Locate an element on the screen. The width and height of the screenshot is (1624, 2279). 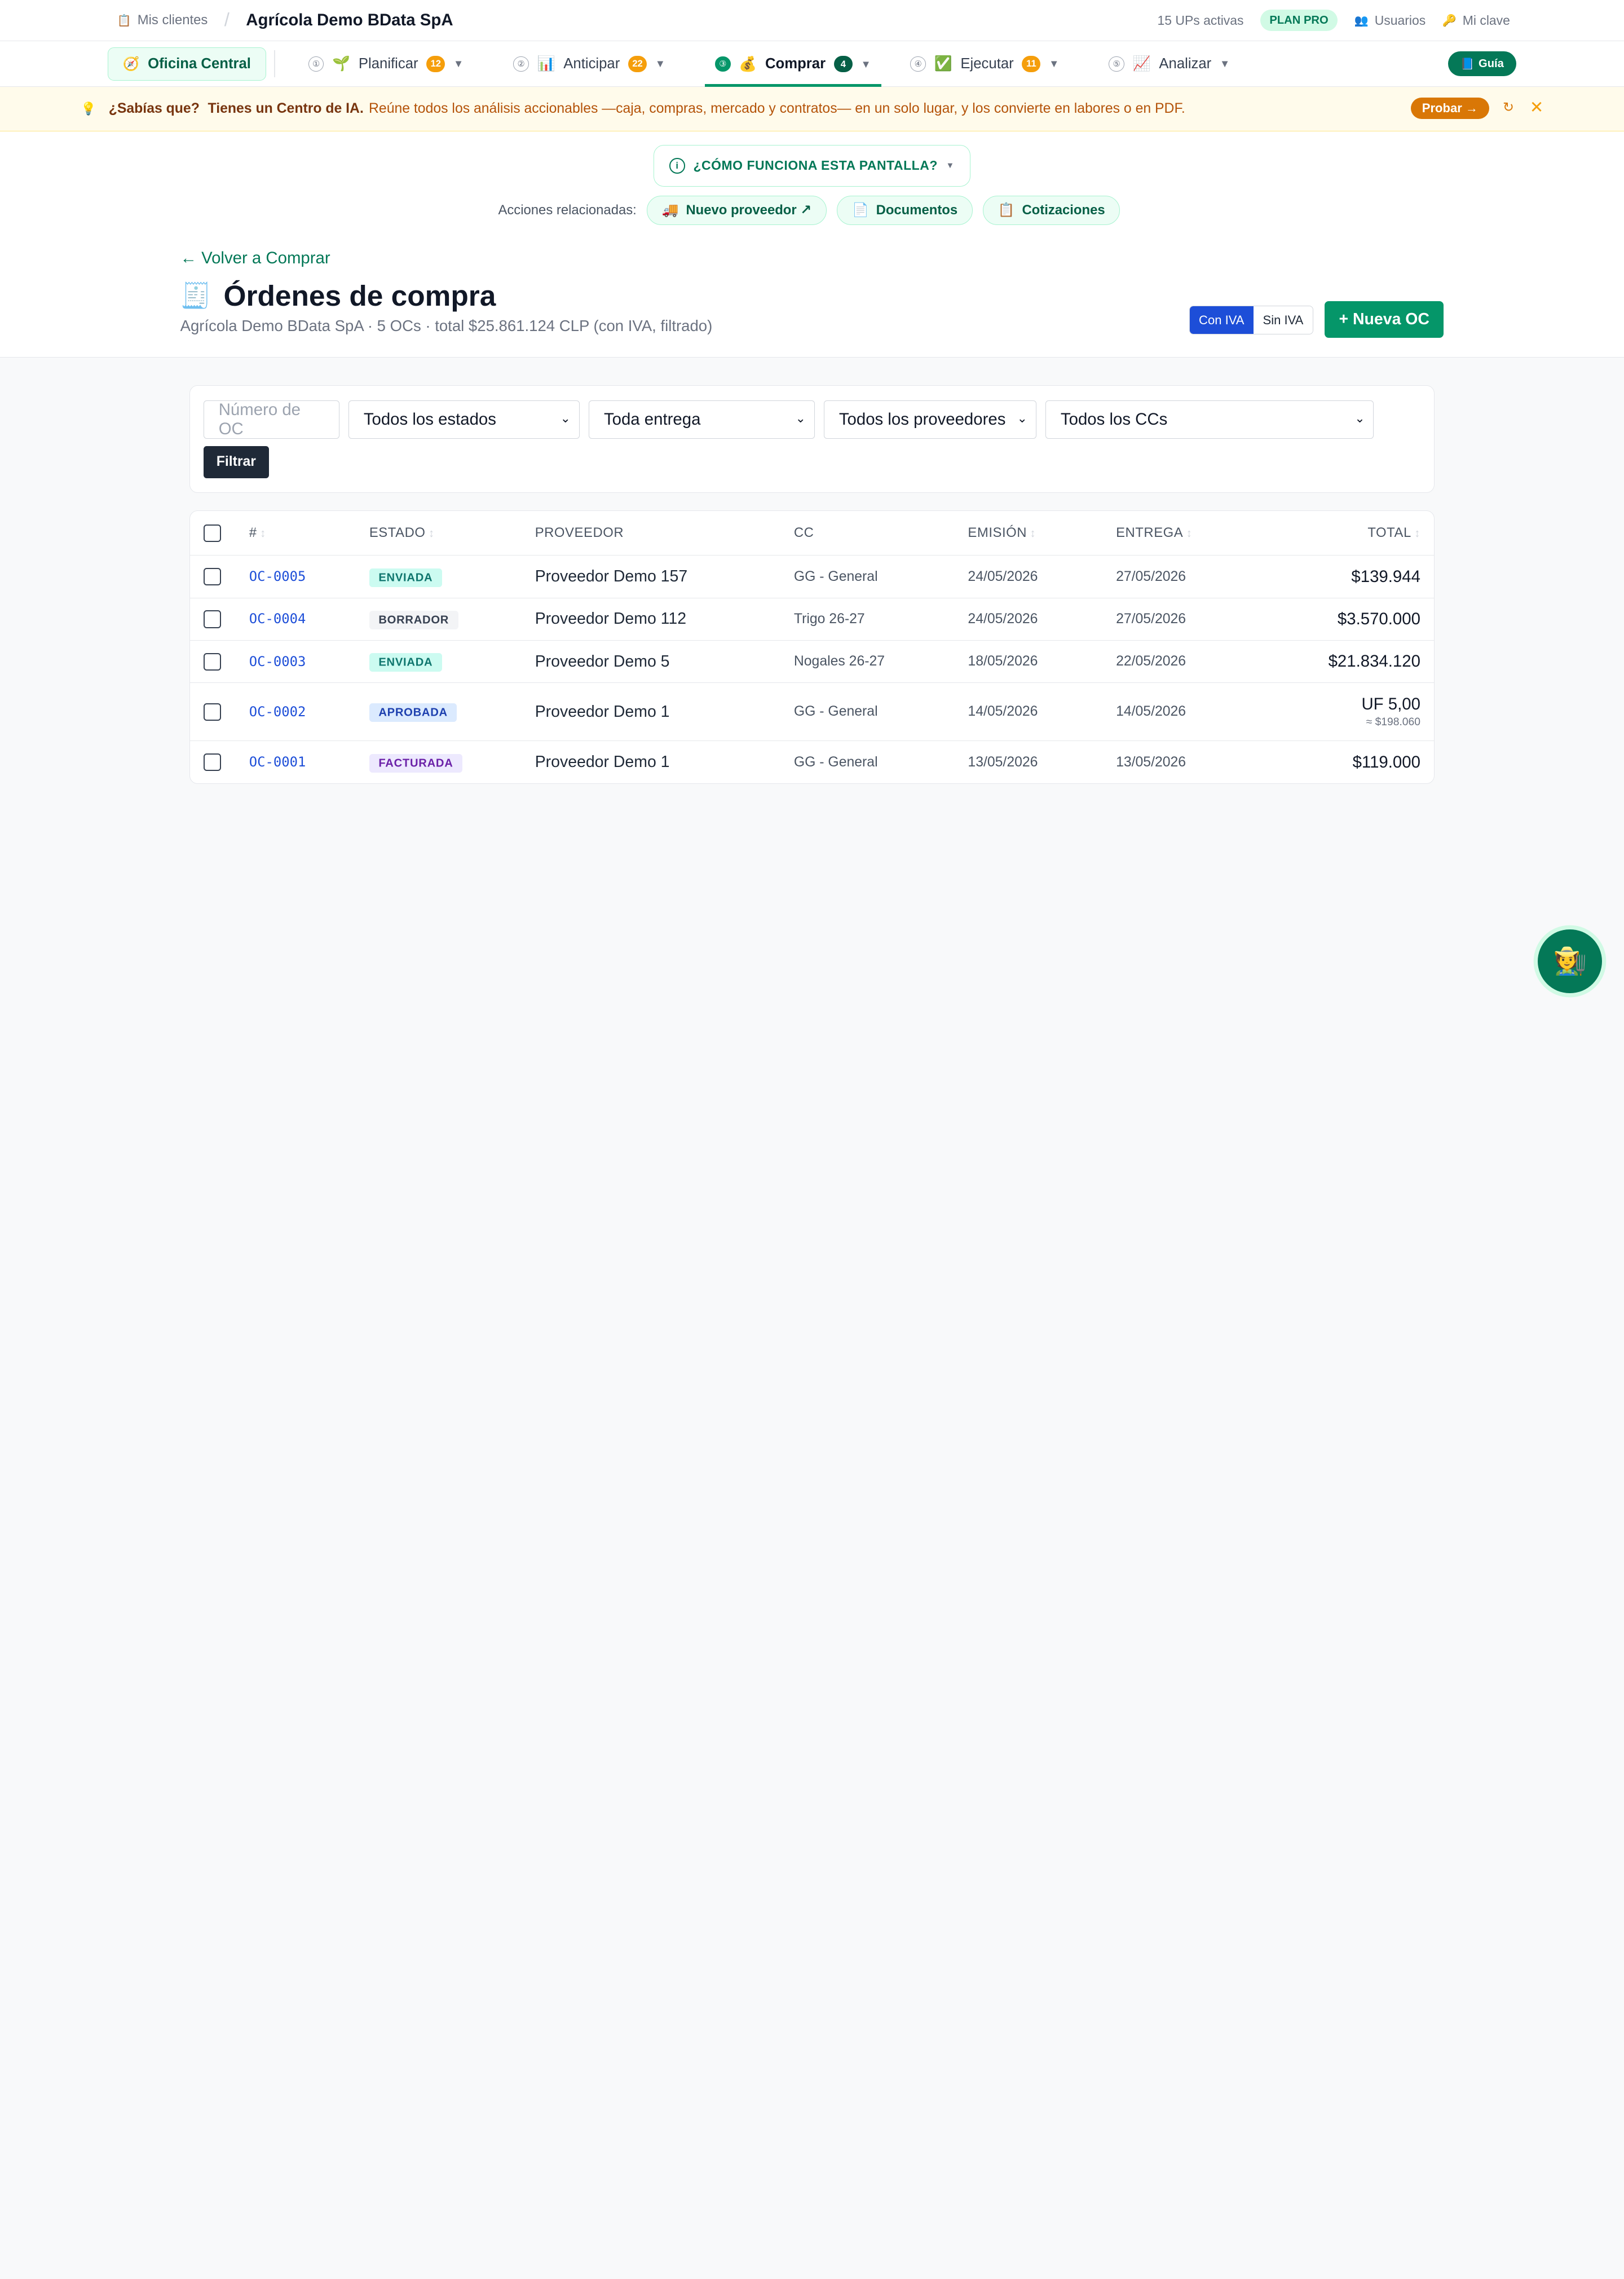
count-badge: 22 is located at coordinates (637, 64).